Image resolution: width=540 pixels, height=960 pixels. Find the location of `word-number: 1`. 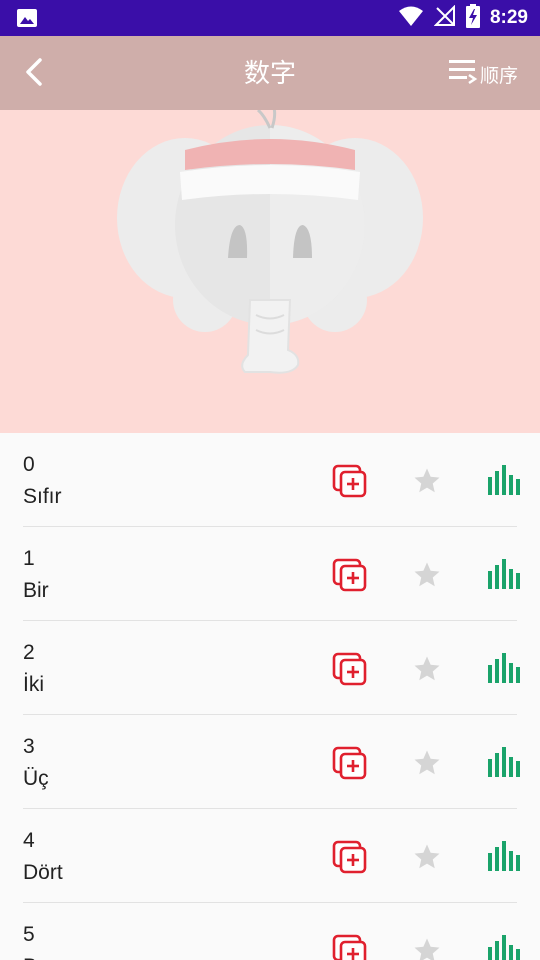

word-number: 1 is located at coordinates (29, 558).